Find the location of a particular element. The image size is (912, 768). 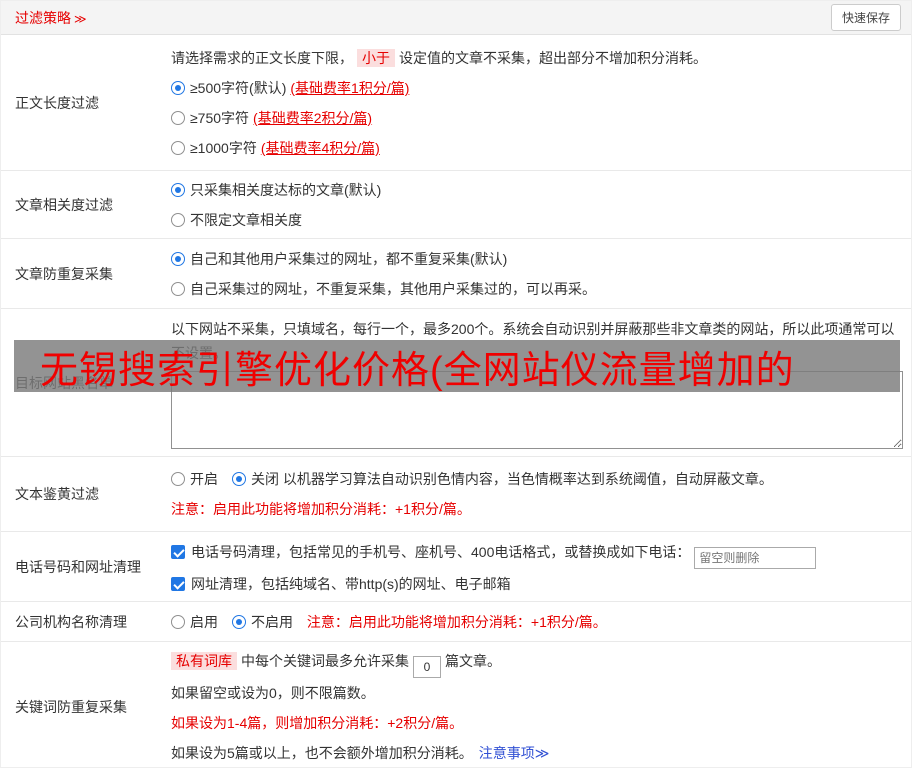

keyword-limit-line: 私有词库中每个关键词最多允许采集 篇文章。 is located at coordinates (537, 662).